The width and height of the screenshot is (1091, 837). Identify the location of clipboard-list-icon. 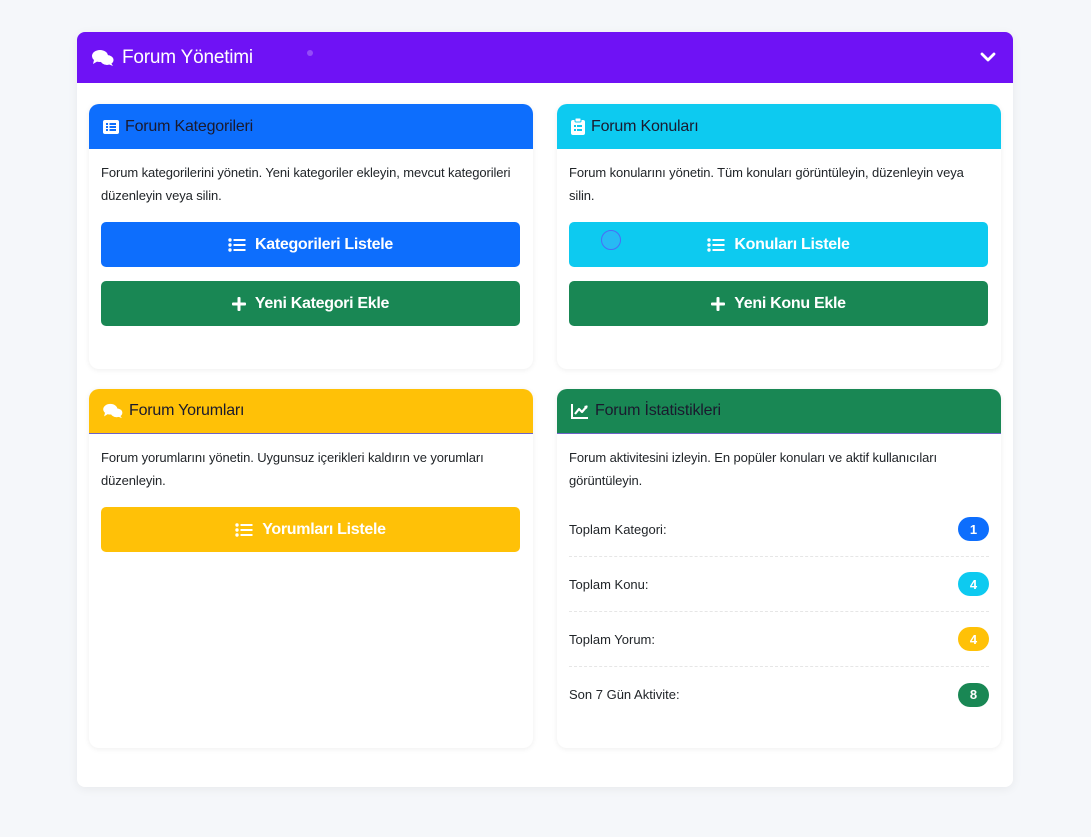
(578, 126).